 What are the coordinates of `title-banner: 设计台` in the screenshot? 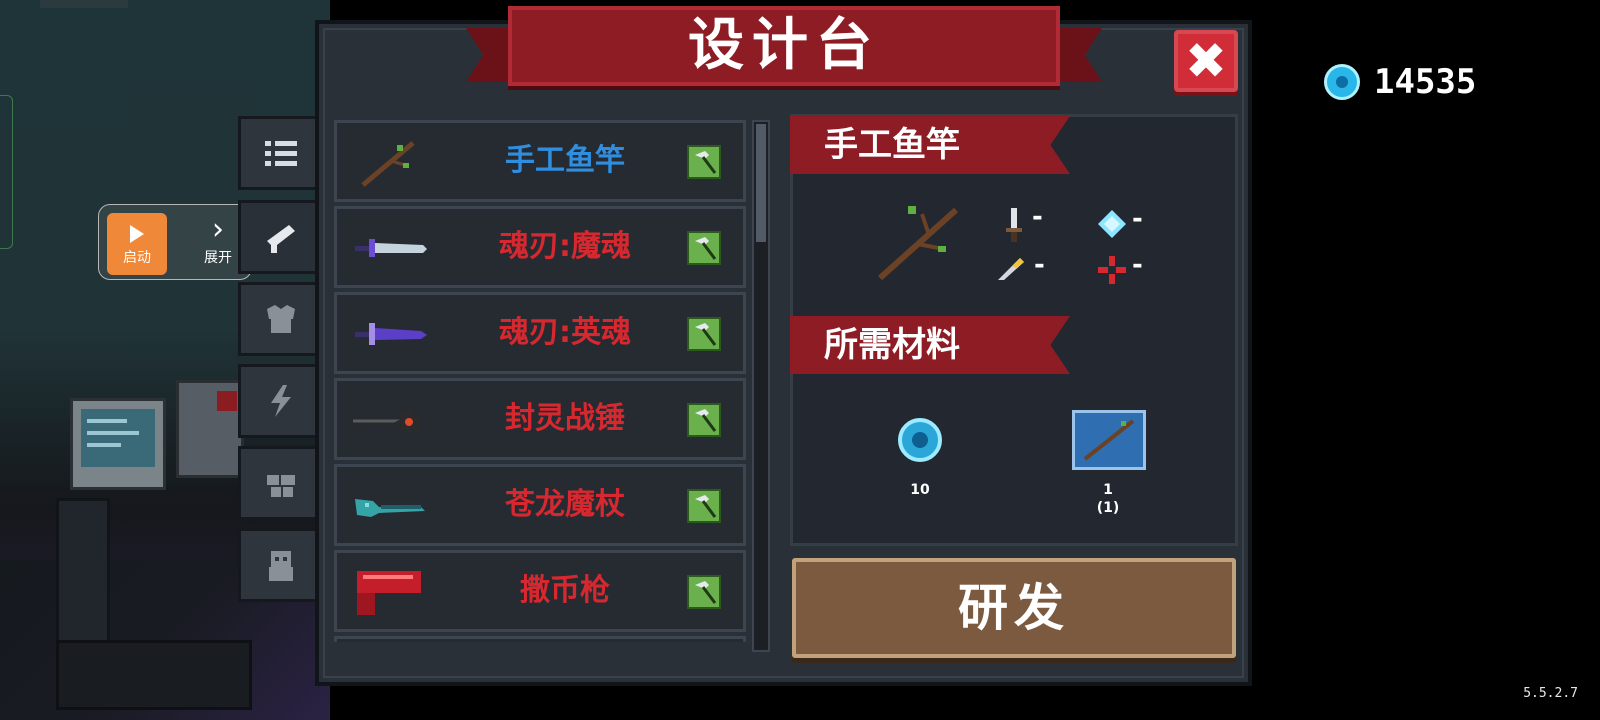 It's located at (784, 54).